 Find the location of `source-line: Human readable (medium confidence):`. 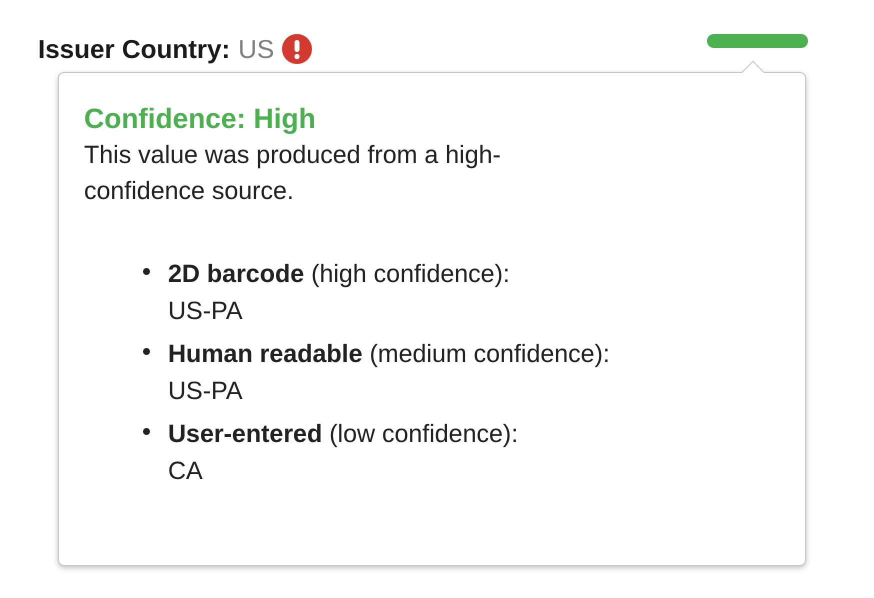

source-line: Human readable (medium confidence): is located at coordinates (389, 354).